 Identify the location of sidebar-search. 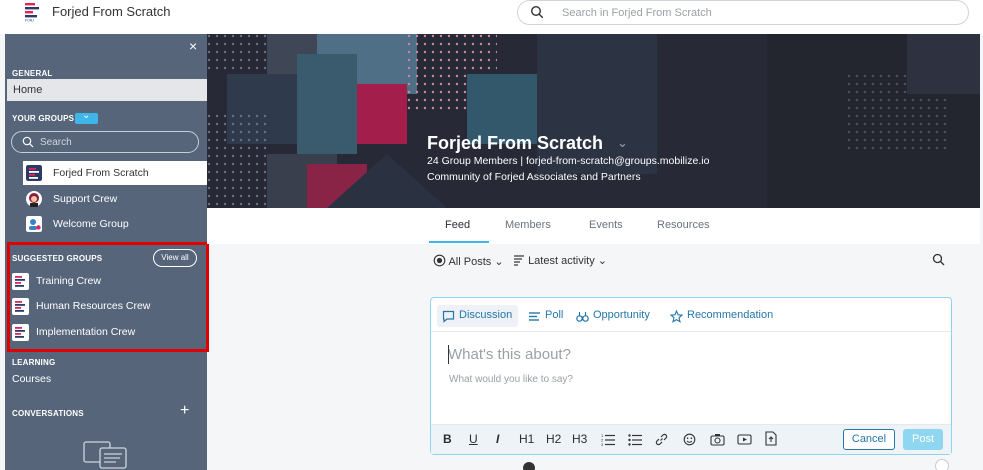
(105, 142).